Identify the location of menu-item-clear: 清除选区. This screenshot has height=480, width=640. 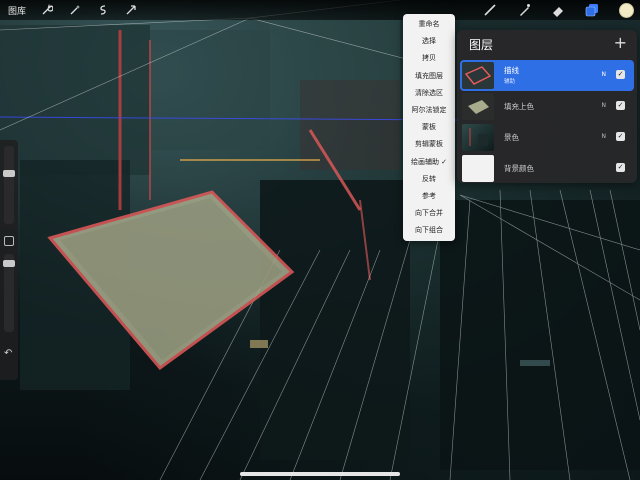
(429, 93).